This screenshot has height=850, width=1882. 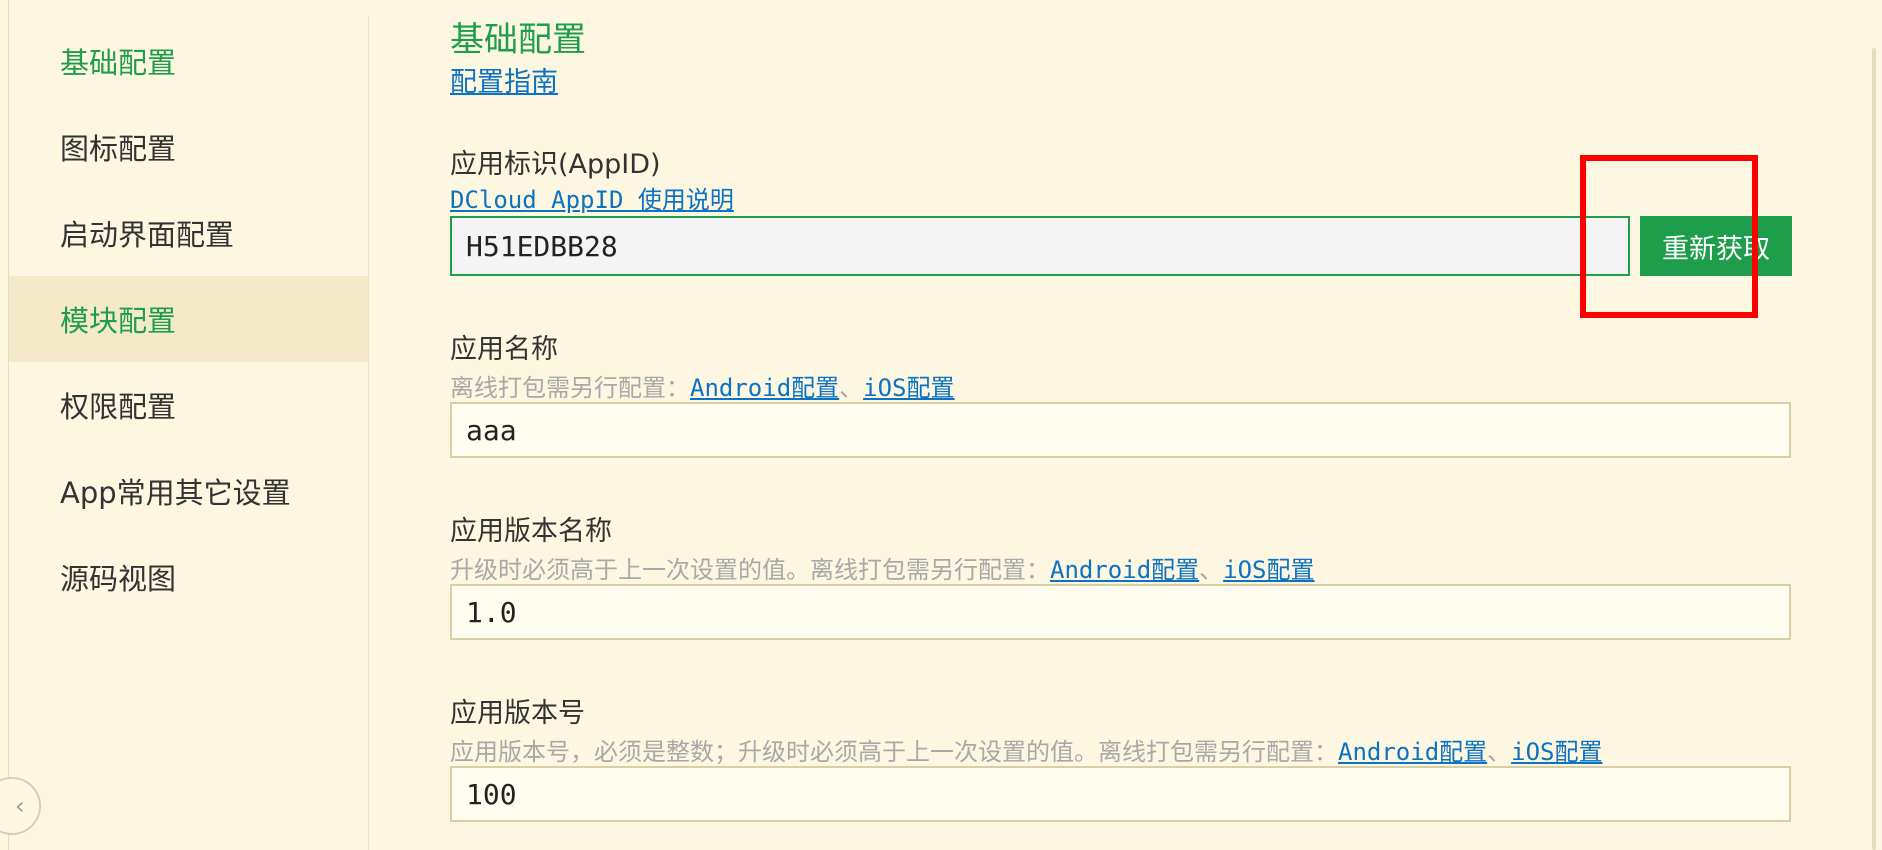 I want to click on version-name-label: 应用版本名称, so click(x=531, y=531).